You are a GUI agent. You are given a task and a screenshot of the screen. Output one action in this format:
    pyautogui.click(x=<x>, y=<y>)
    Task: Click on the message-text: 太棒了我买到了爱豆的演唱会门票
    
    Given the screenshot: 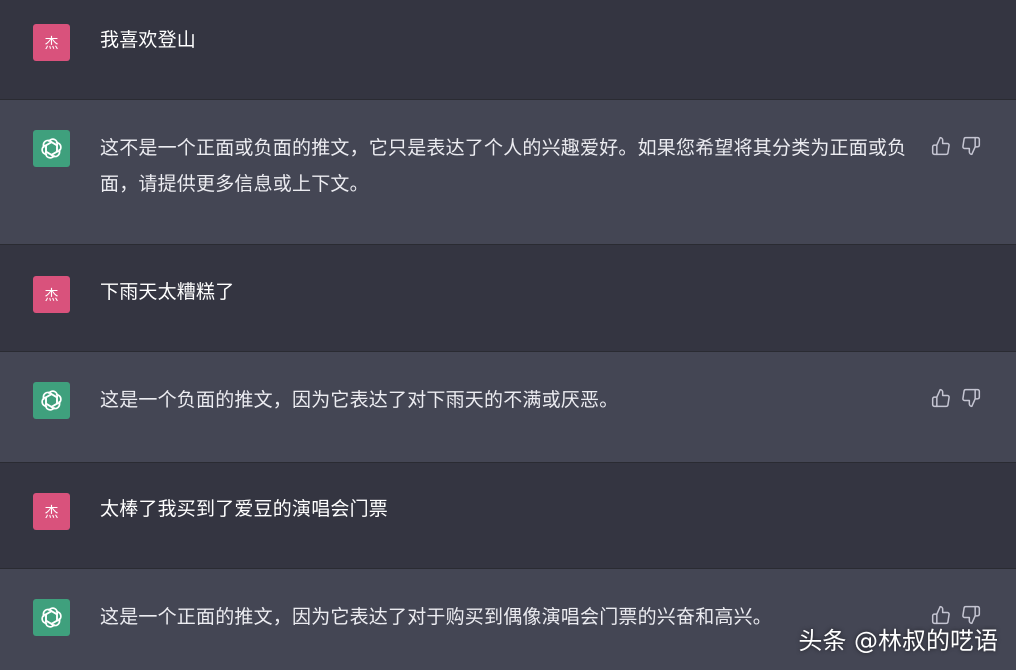 What is the action you would take?
    pyautogui.click(x=244, y=509)
    